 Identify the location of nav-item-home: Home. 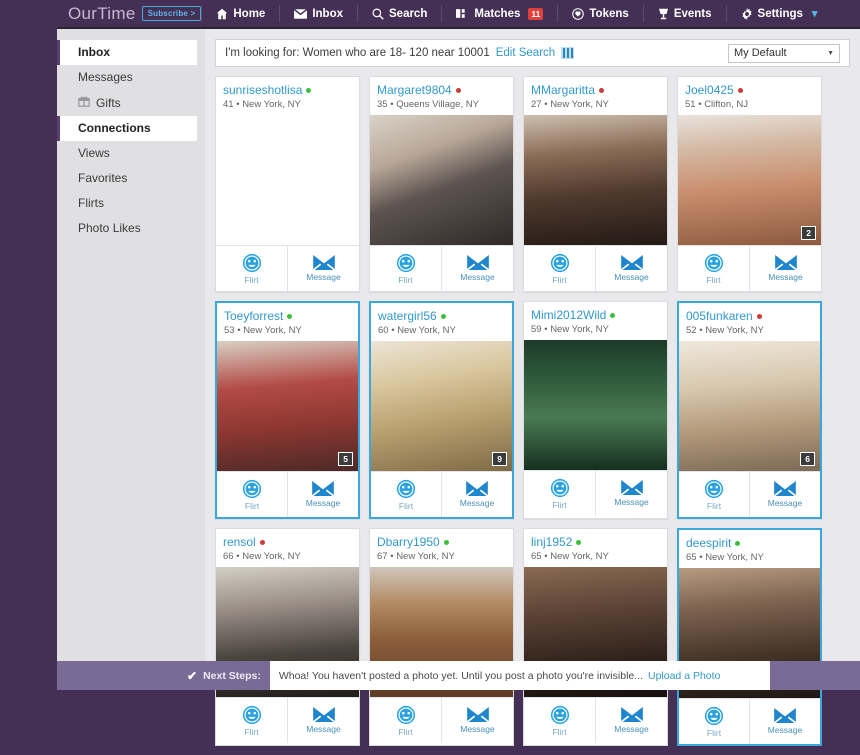
(240, 13).